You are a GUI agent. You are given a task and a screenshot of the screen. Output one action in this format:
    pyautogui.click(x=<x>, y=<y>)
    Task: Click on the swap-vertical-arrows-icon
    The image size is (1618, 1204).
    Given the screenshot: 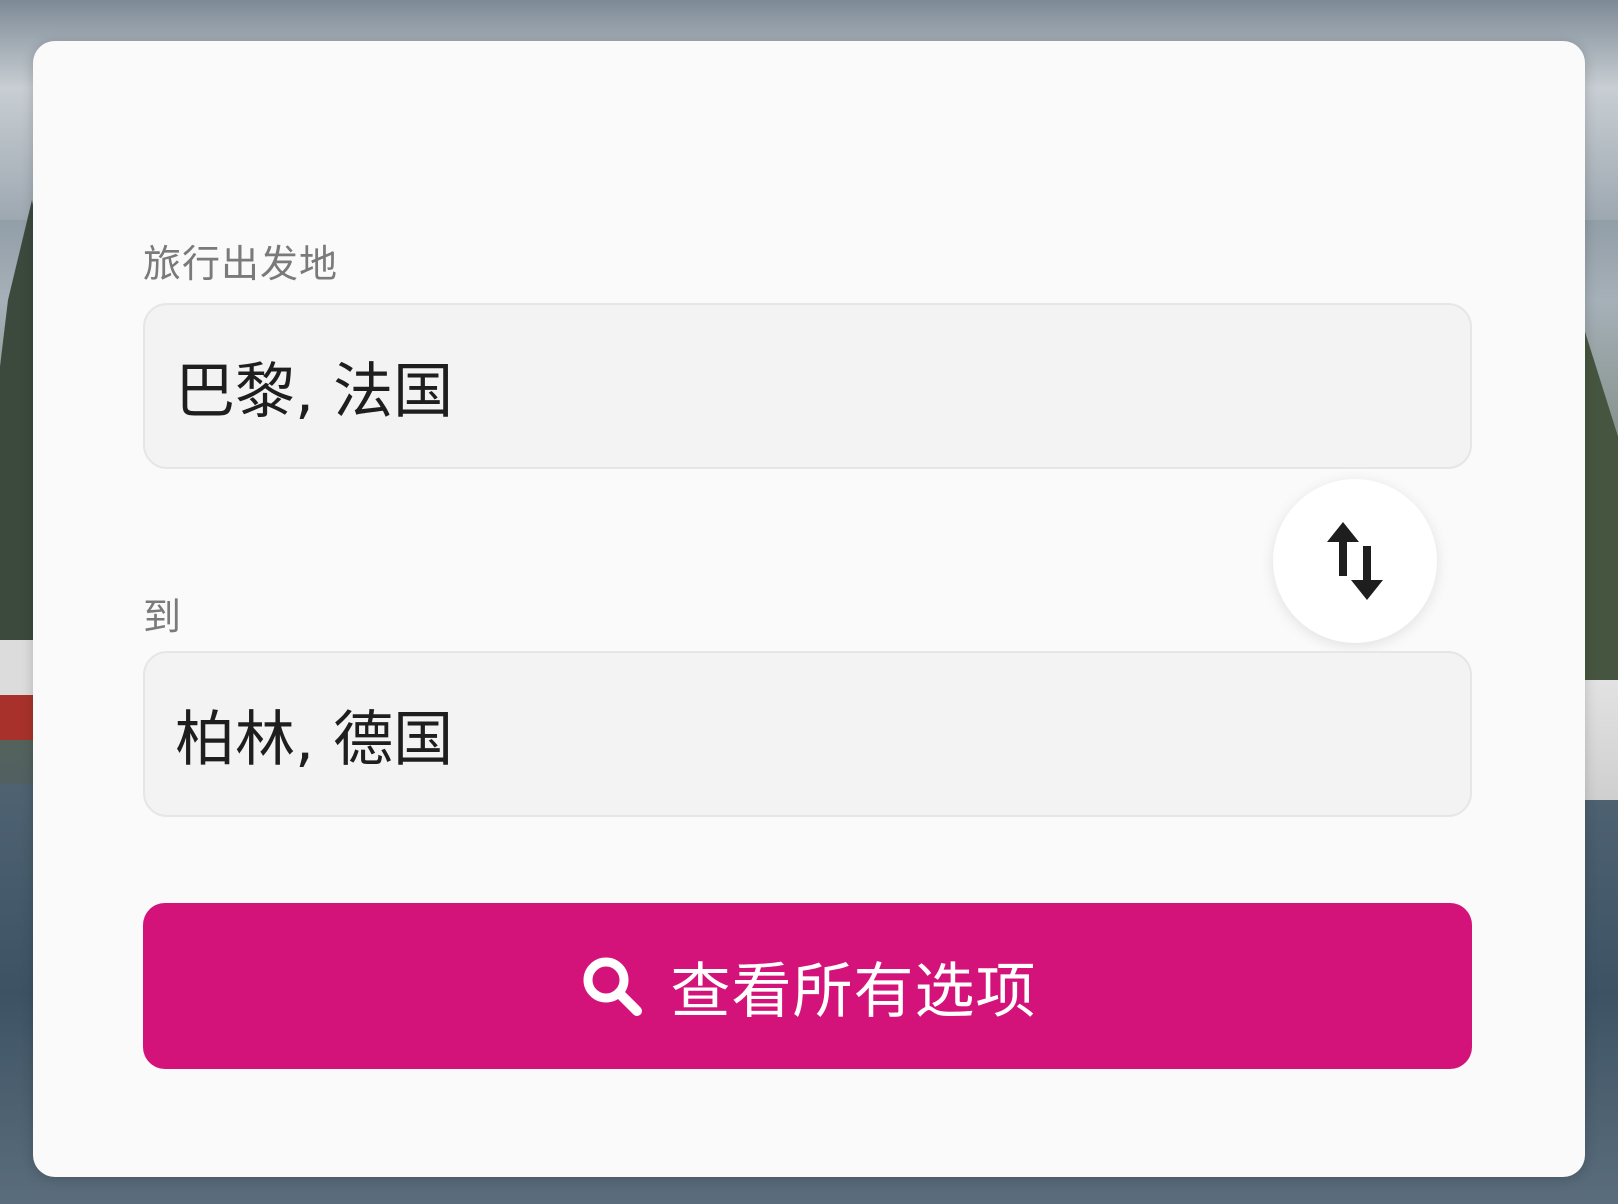 What is the action you would take?
    pyautogui.click(x=1355, y=561)
    